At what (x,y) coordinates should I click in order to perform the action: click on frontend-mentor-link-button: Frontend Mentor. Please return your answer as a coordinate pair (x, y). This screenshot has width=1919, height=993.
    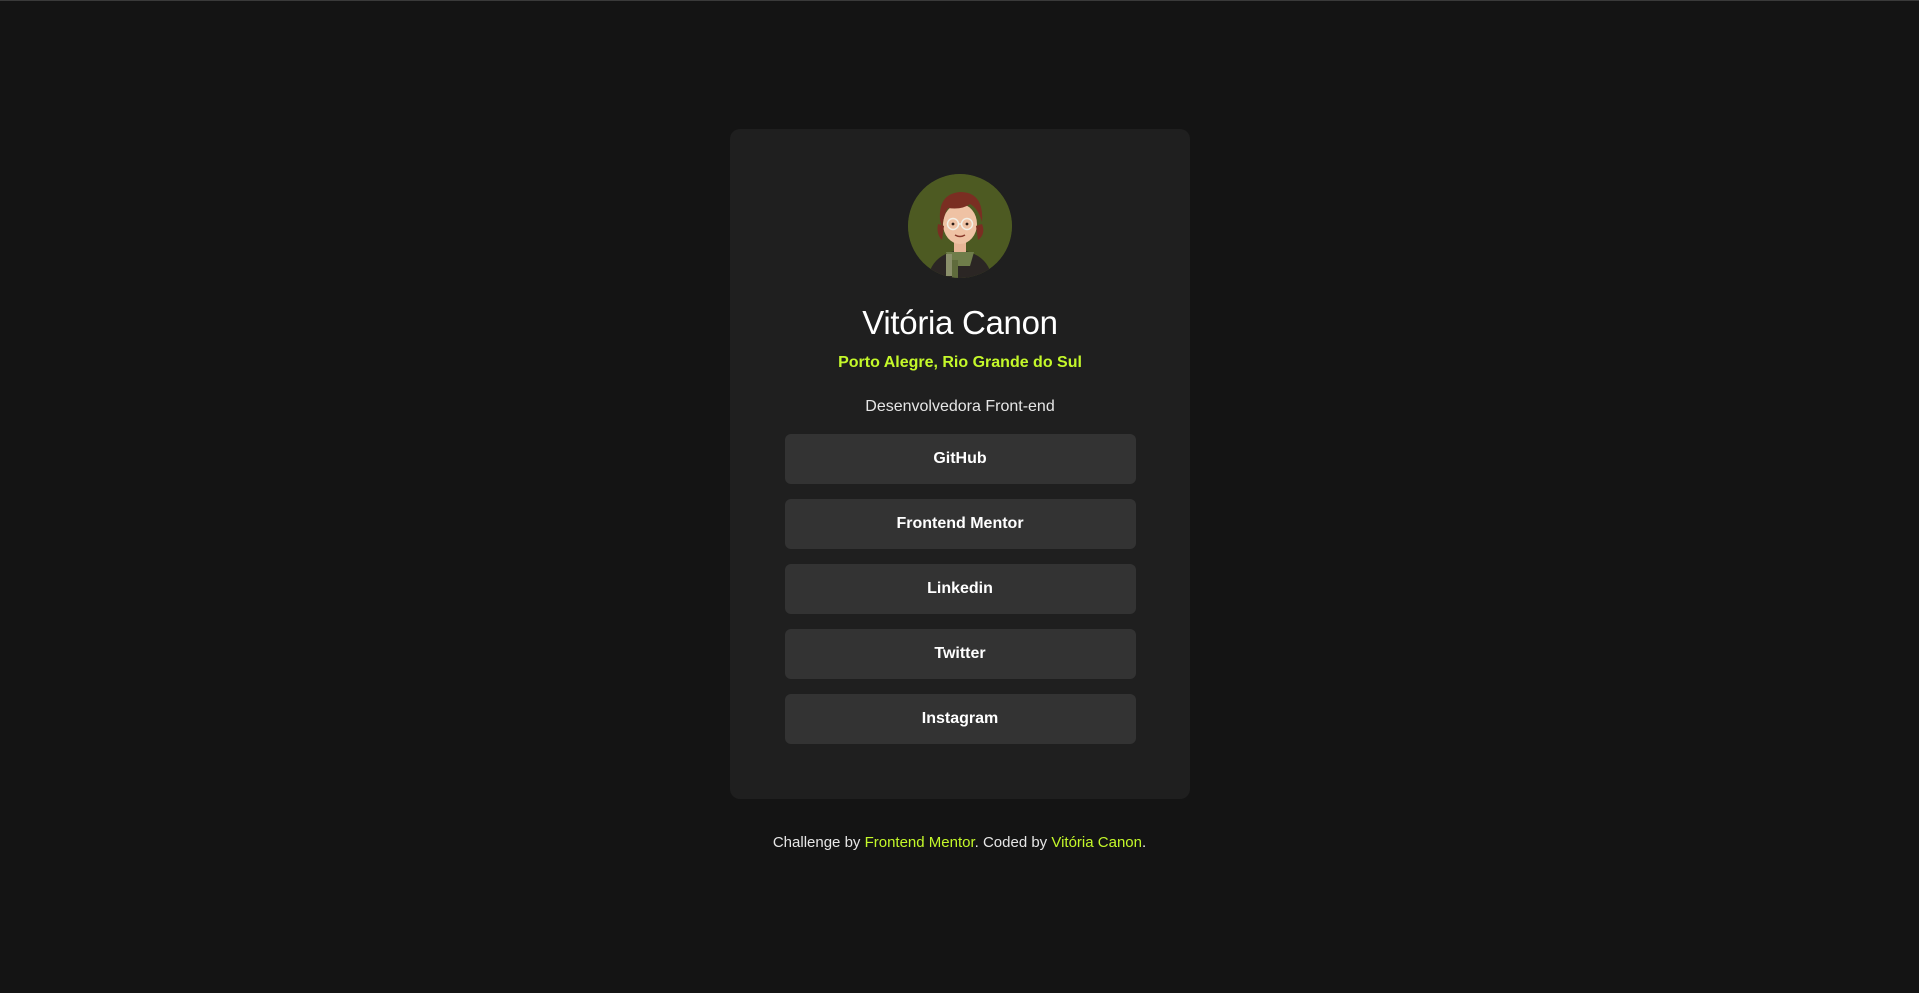
    Looking at the image, I should click on (960, 524).